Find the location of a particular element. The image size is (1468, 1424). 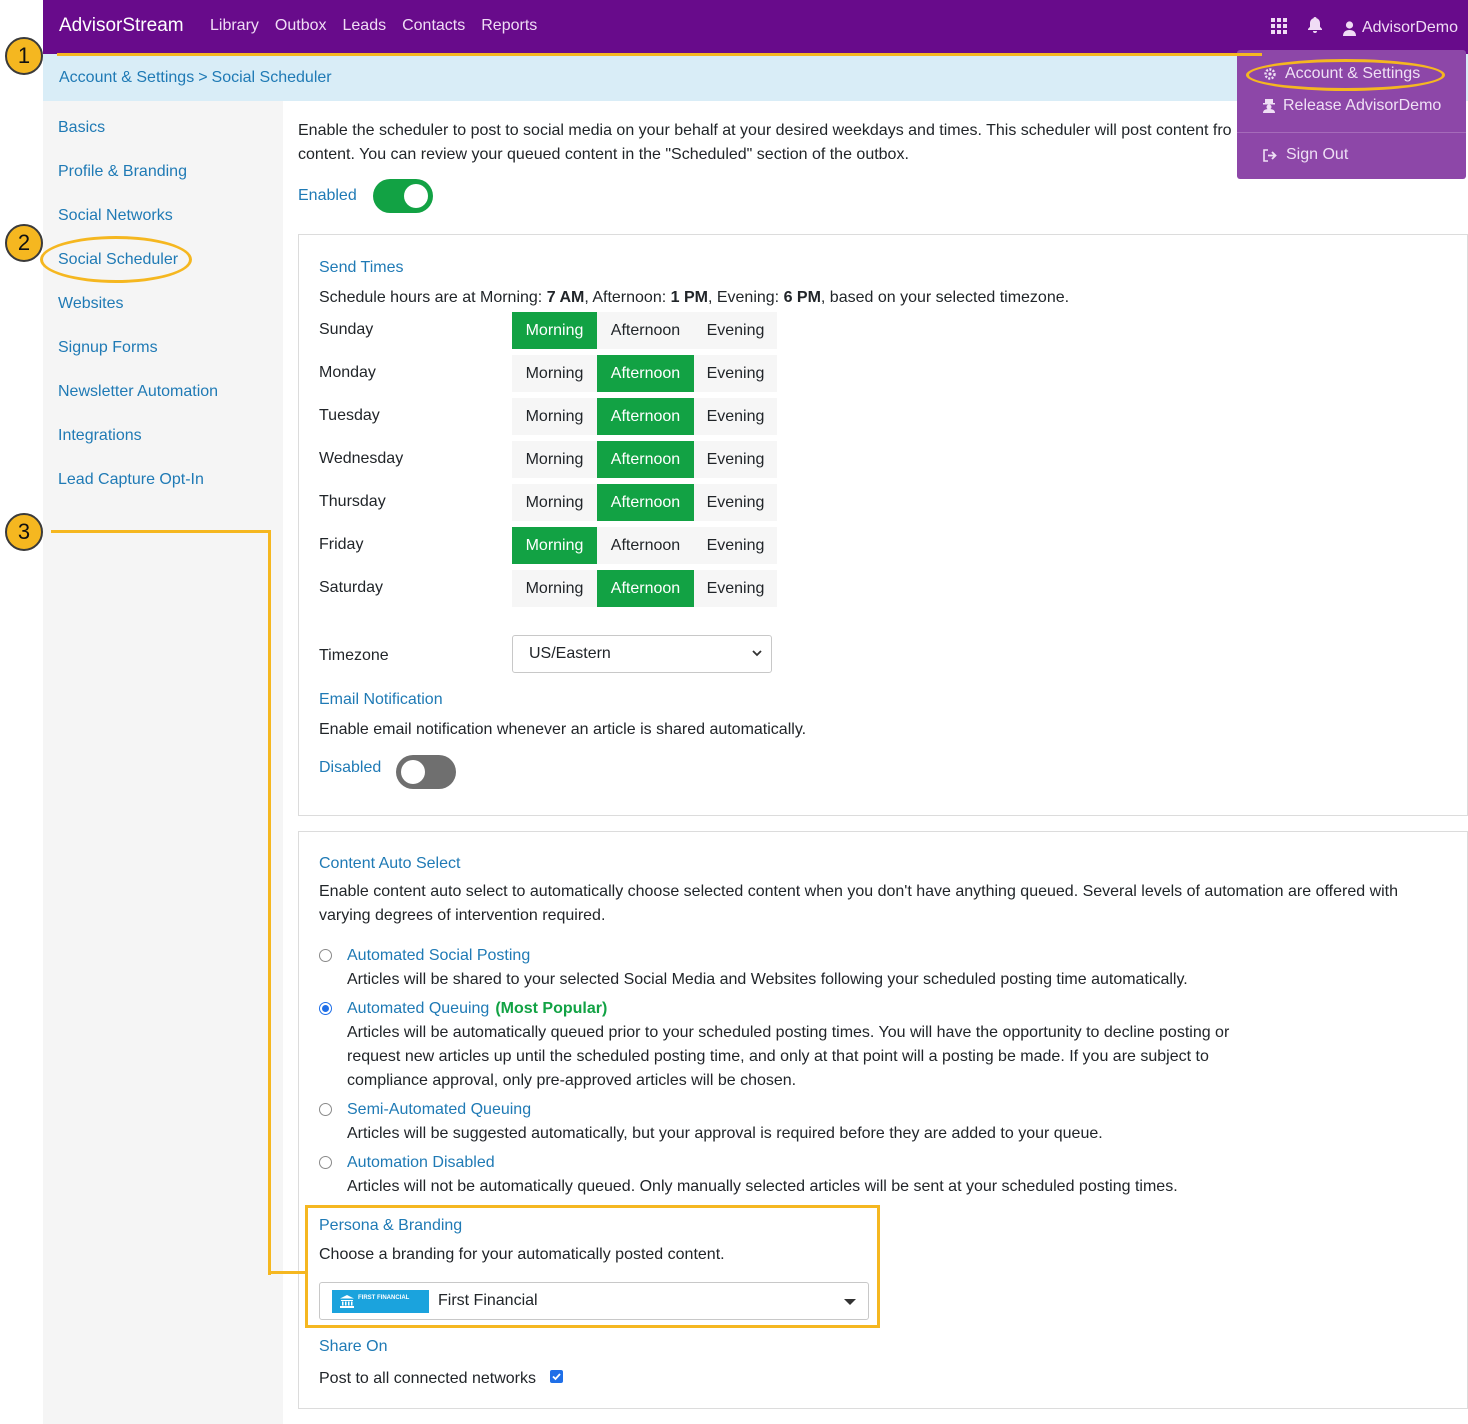

content-auto-select-title: Content Auto Select is located at coordinates (390, 863).